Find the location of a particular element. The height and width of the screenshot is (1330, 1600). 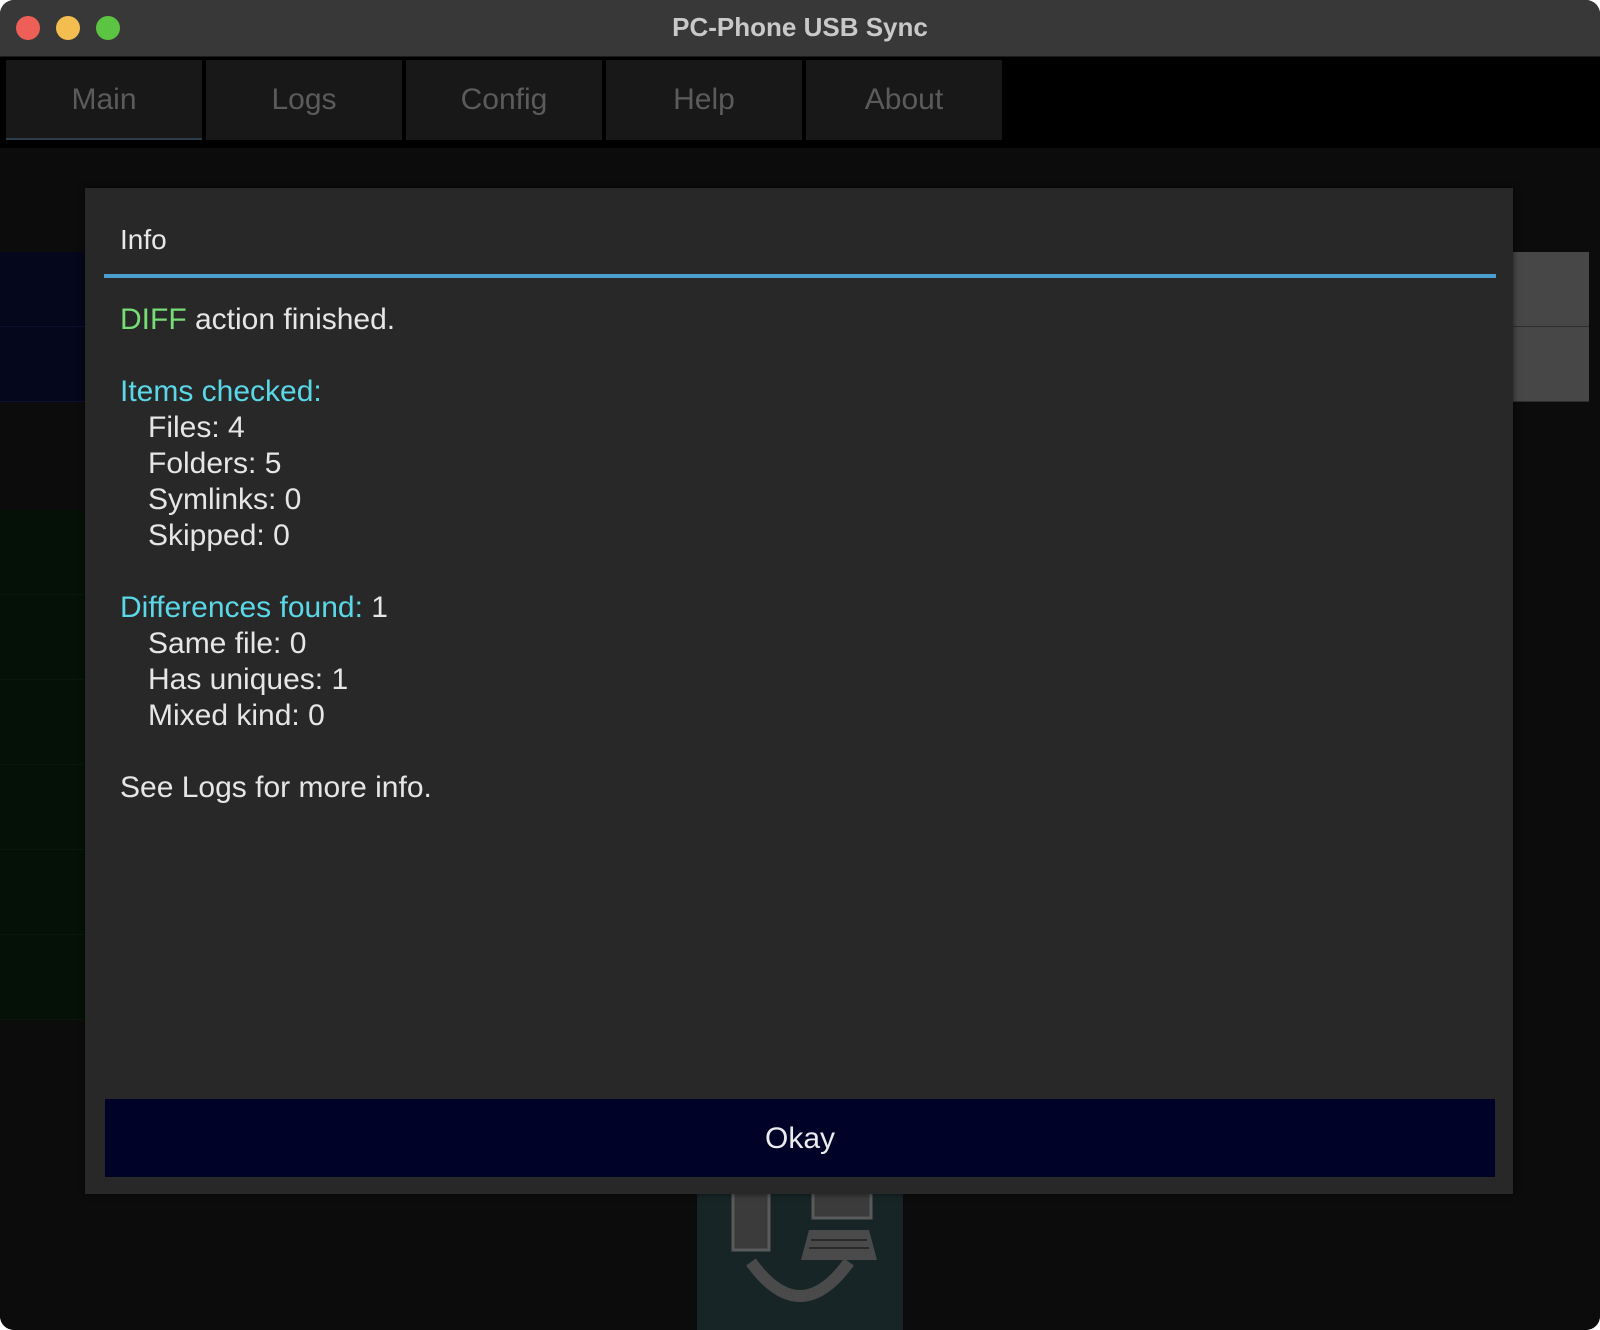

tab-config: Config is located at coordinates (504, 100).